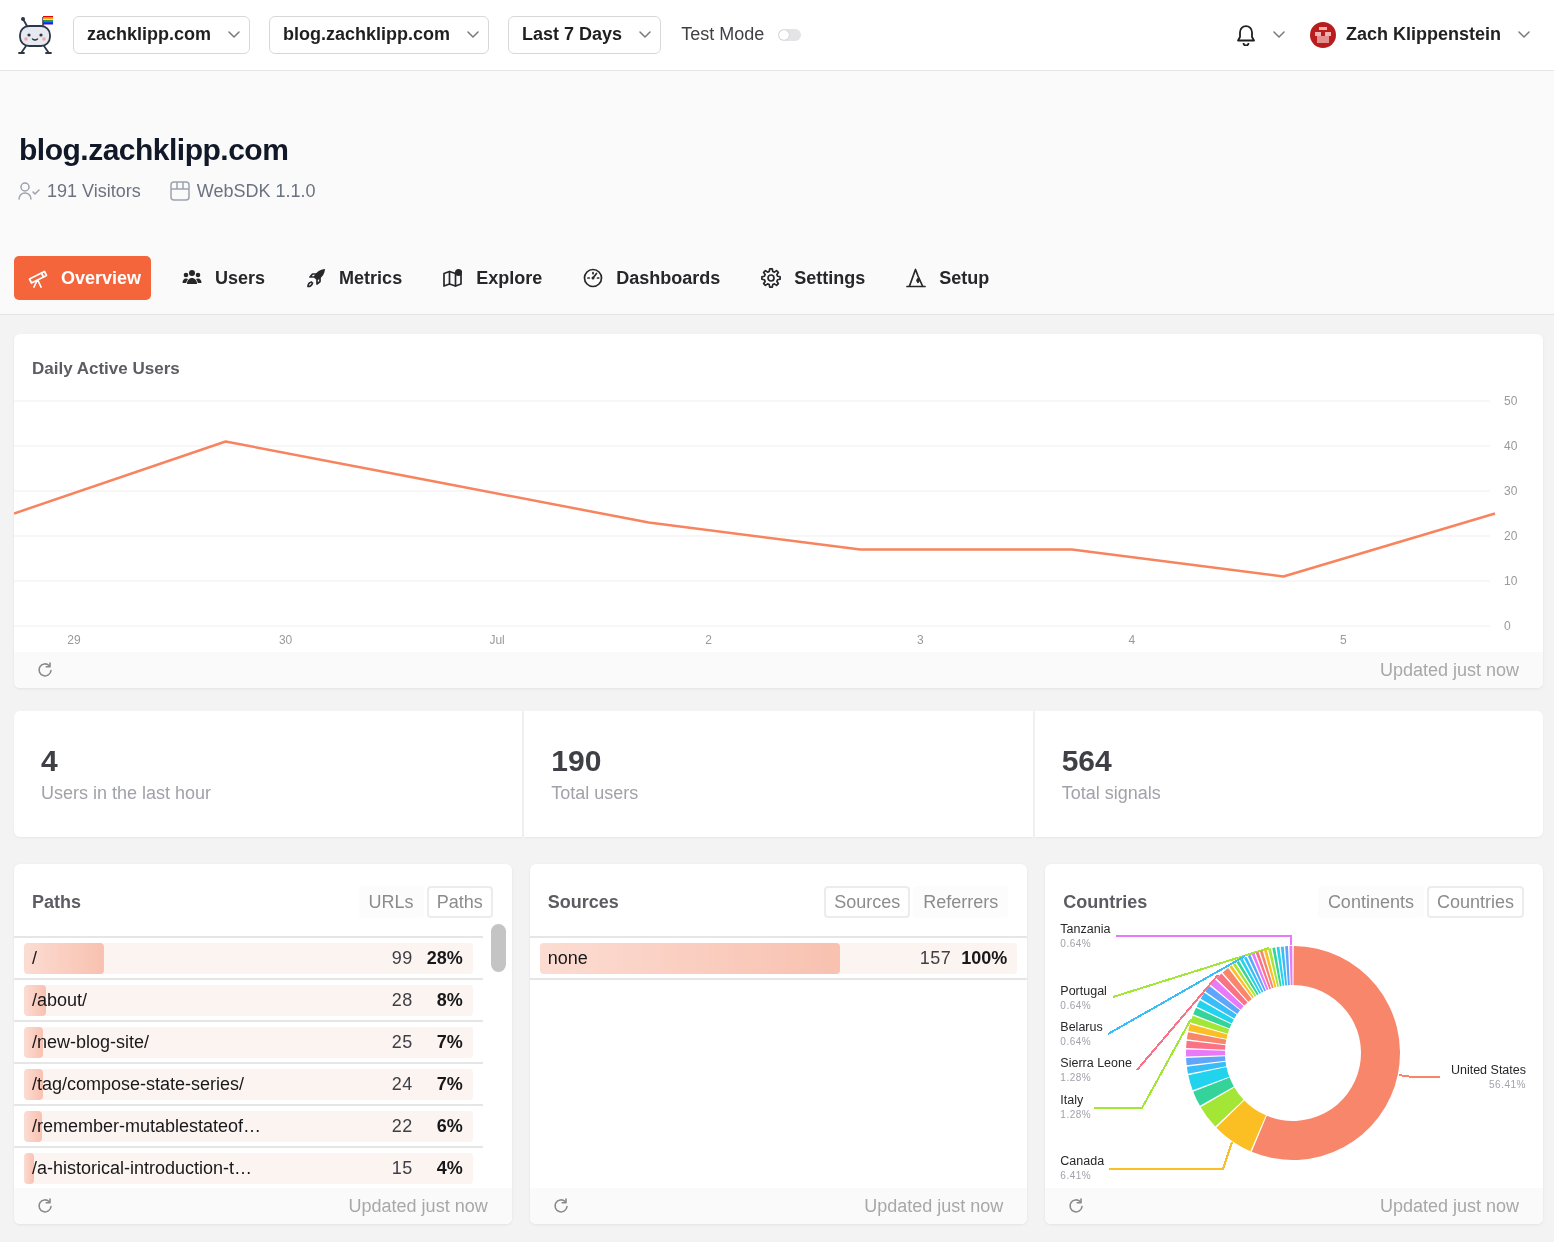  Describe the element at coordinates (1245, 34) in the screenshot. I see `bell-icon` at that location.